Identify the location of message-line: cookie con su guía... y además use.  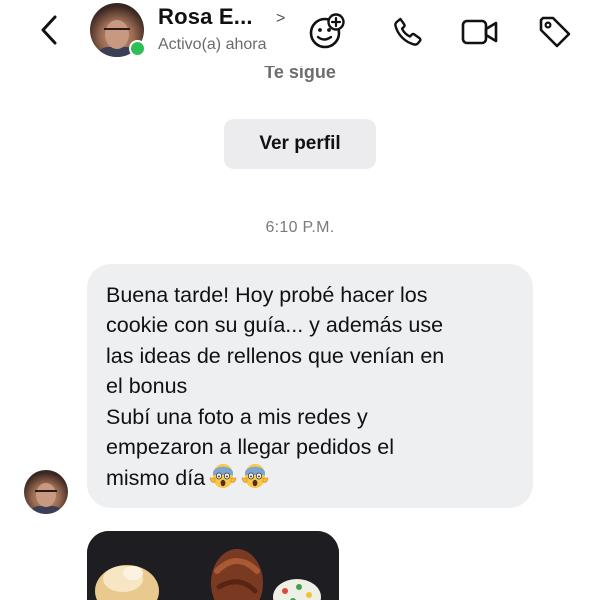
(275, 325).